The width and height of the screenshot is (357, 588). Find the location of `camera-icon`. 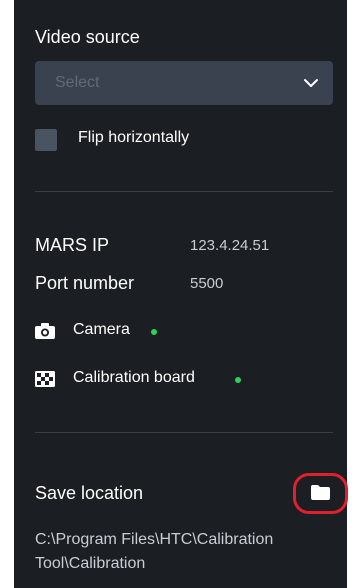

camera-icon is located at coordinates (45, 331).